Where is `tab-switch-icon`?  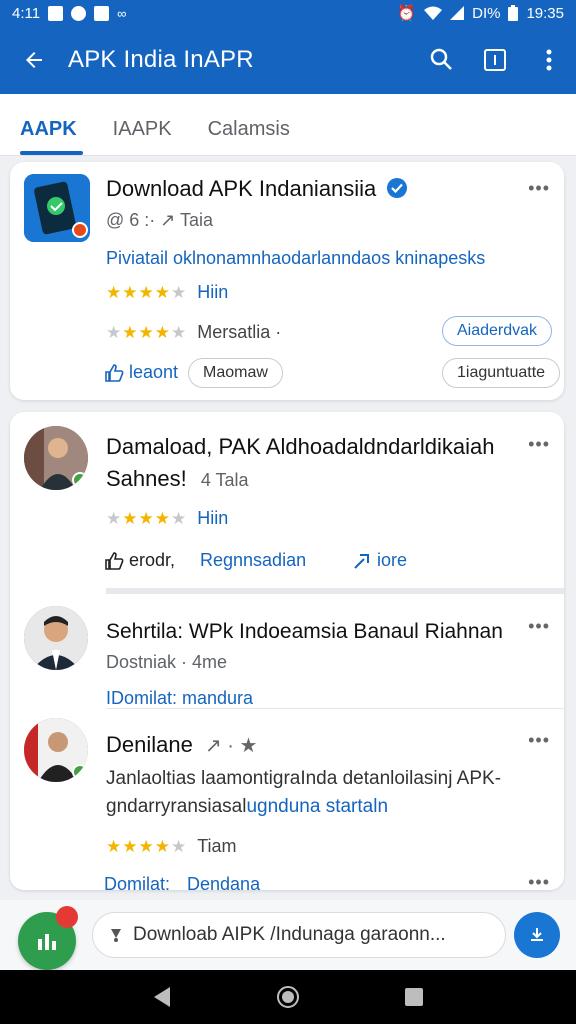 tab-switch-icon is located at coordinates (495, 60).